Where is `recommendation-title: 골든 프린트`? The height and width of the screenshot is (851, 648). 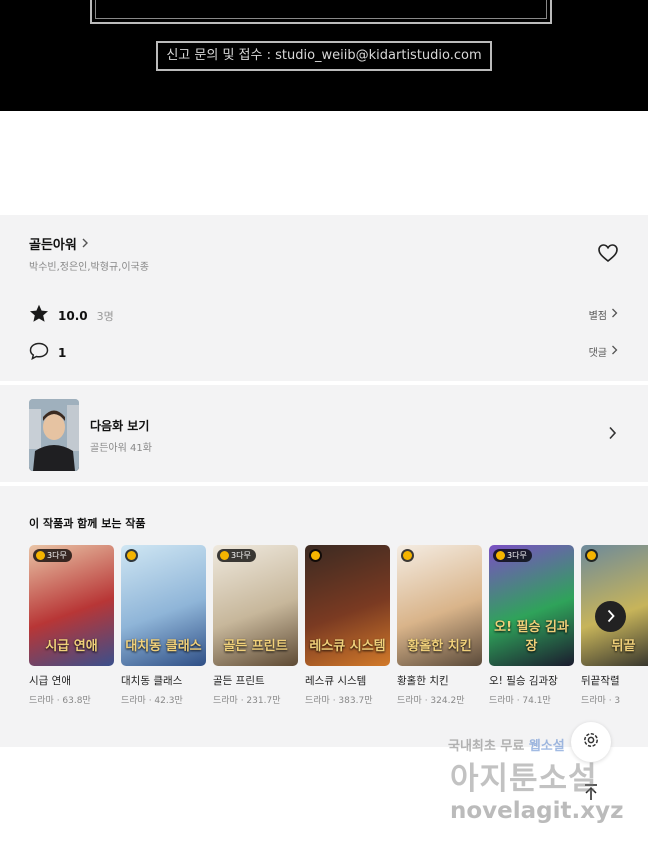
recommendation-title: 골든 프린트 is located at coordinates (255, 680).